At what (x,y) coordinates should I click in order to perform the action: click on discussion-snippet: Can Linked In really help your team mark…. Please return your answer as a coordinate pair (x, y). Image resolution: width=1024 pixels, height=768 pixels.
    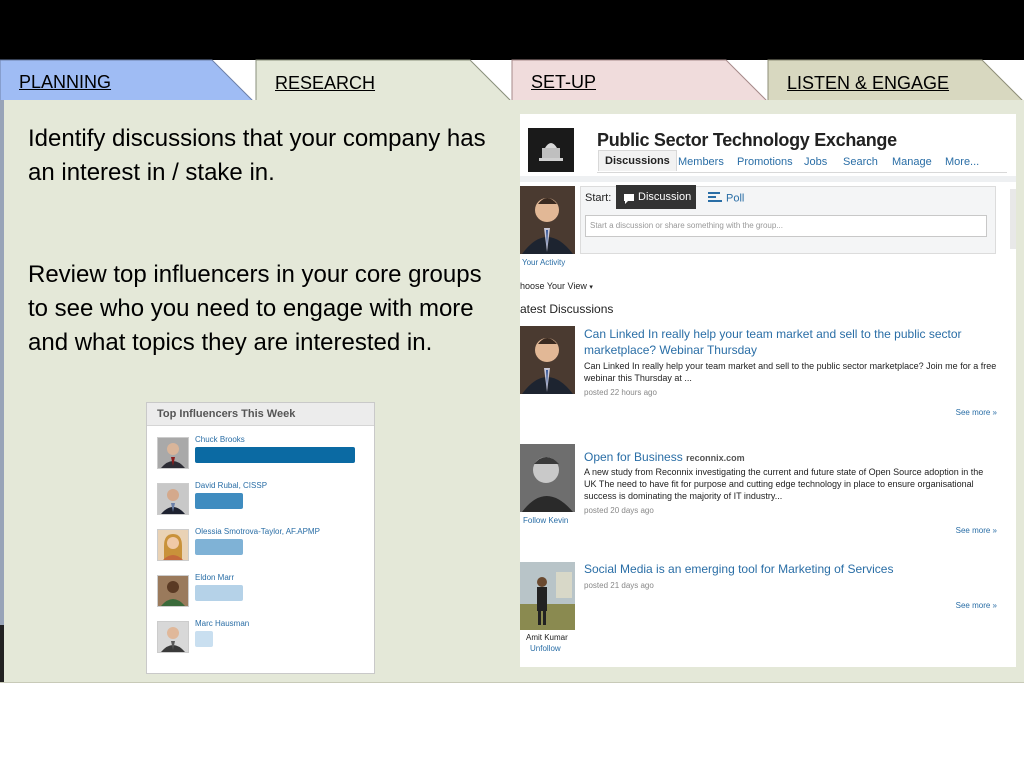
    Looking at the image, I should click on (790, 372).